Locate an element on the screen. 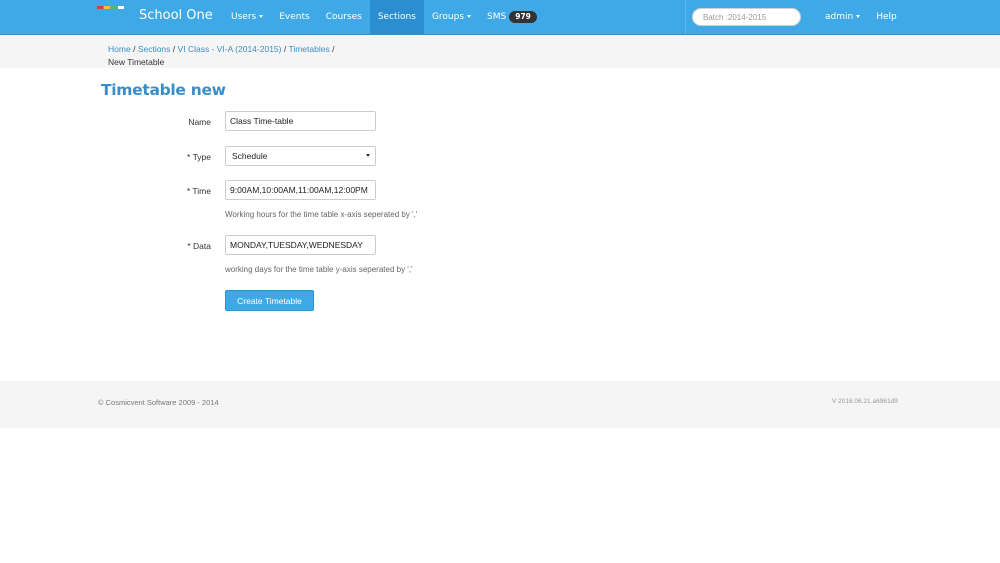 The width and height of the screenshot is (1000, 563). type-label-text: Type is located at coordinates (201, 157).